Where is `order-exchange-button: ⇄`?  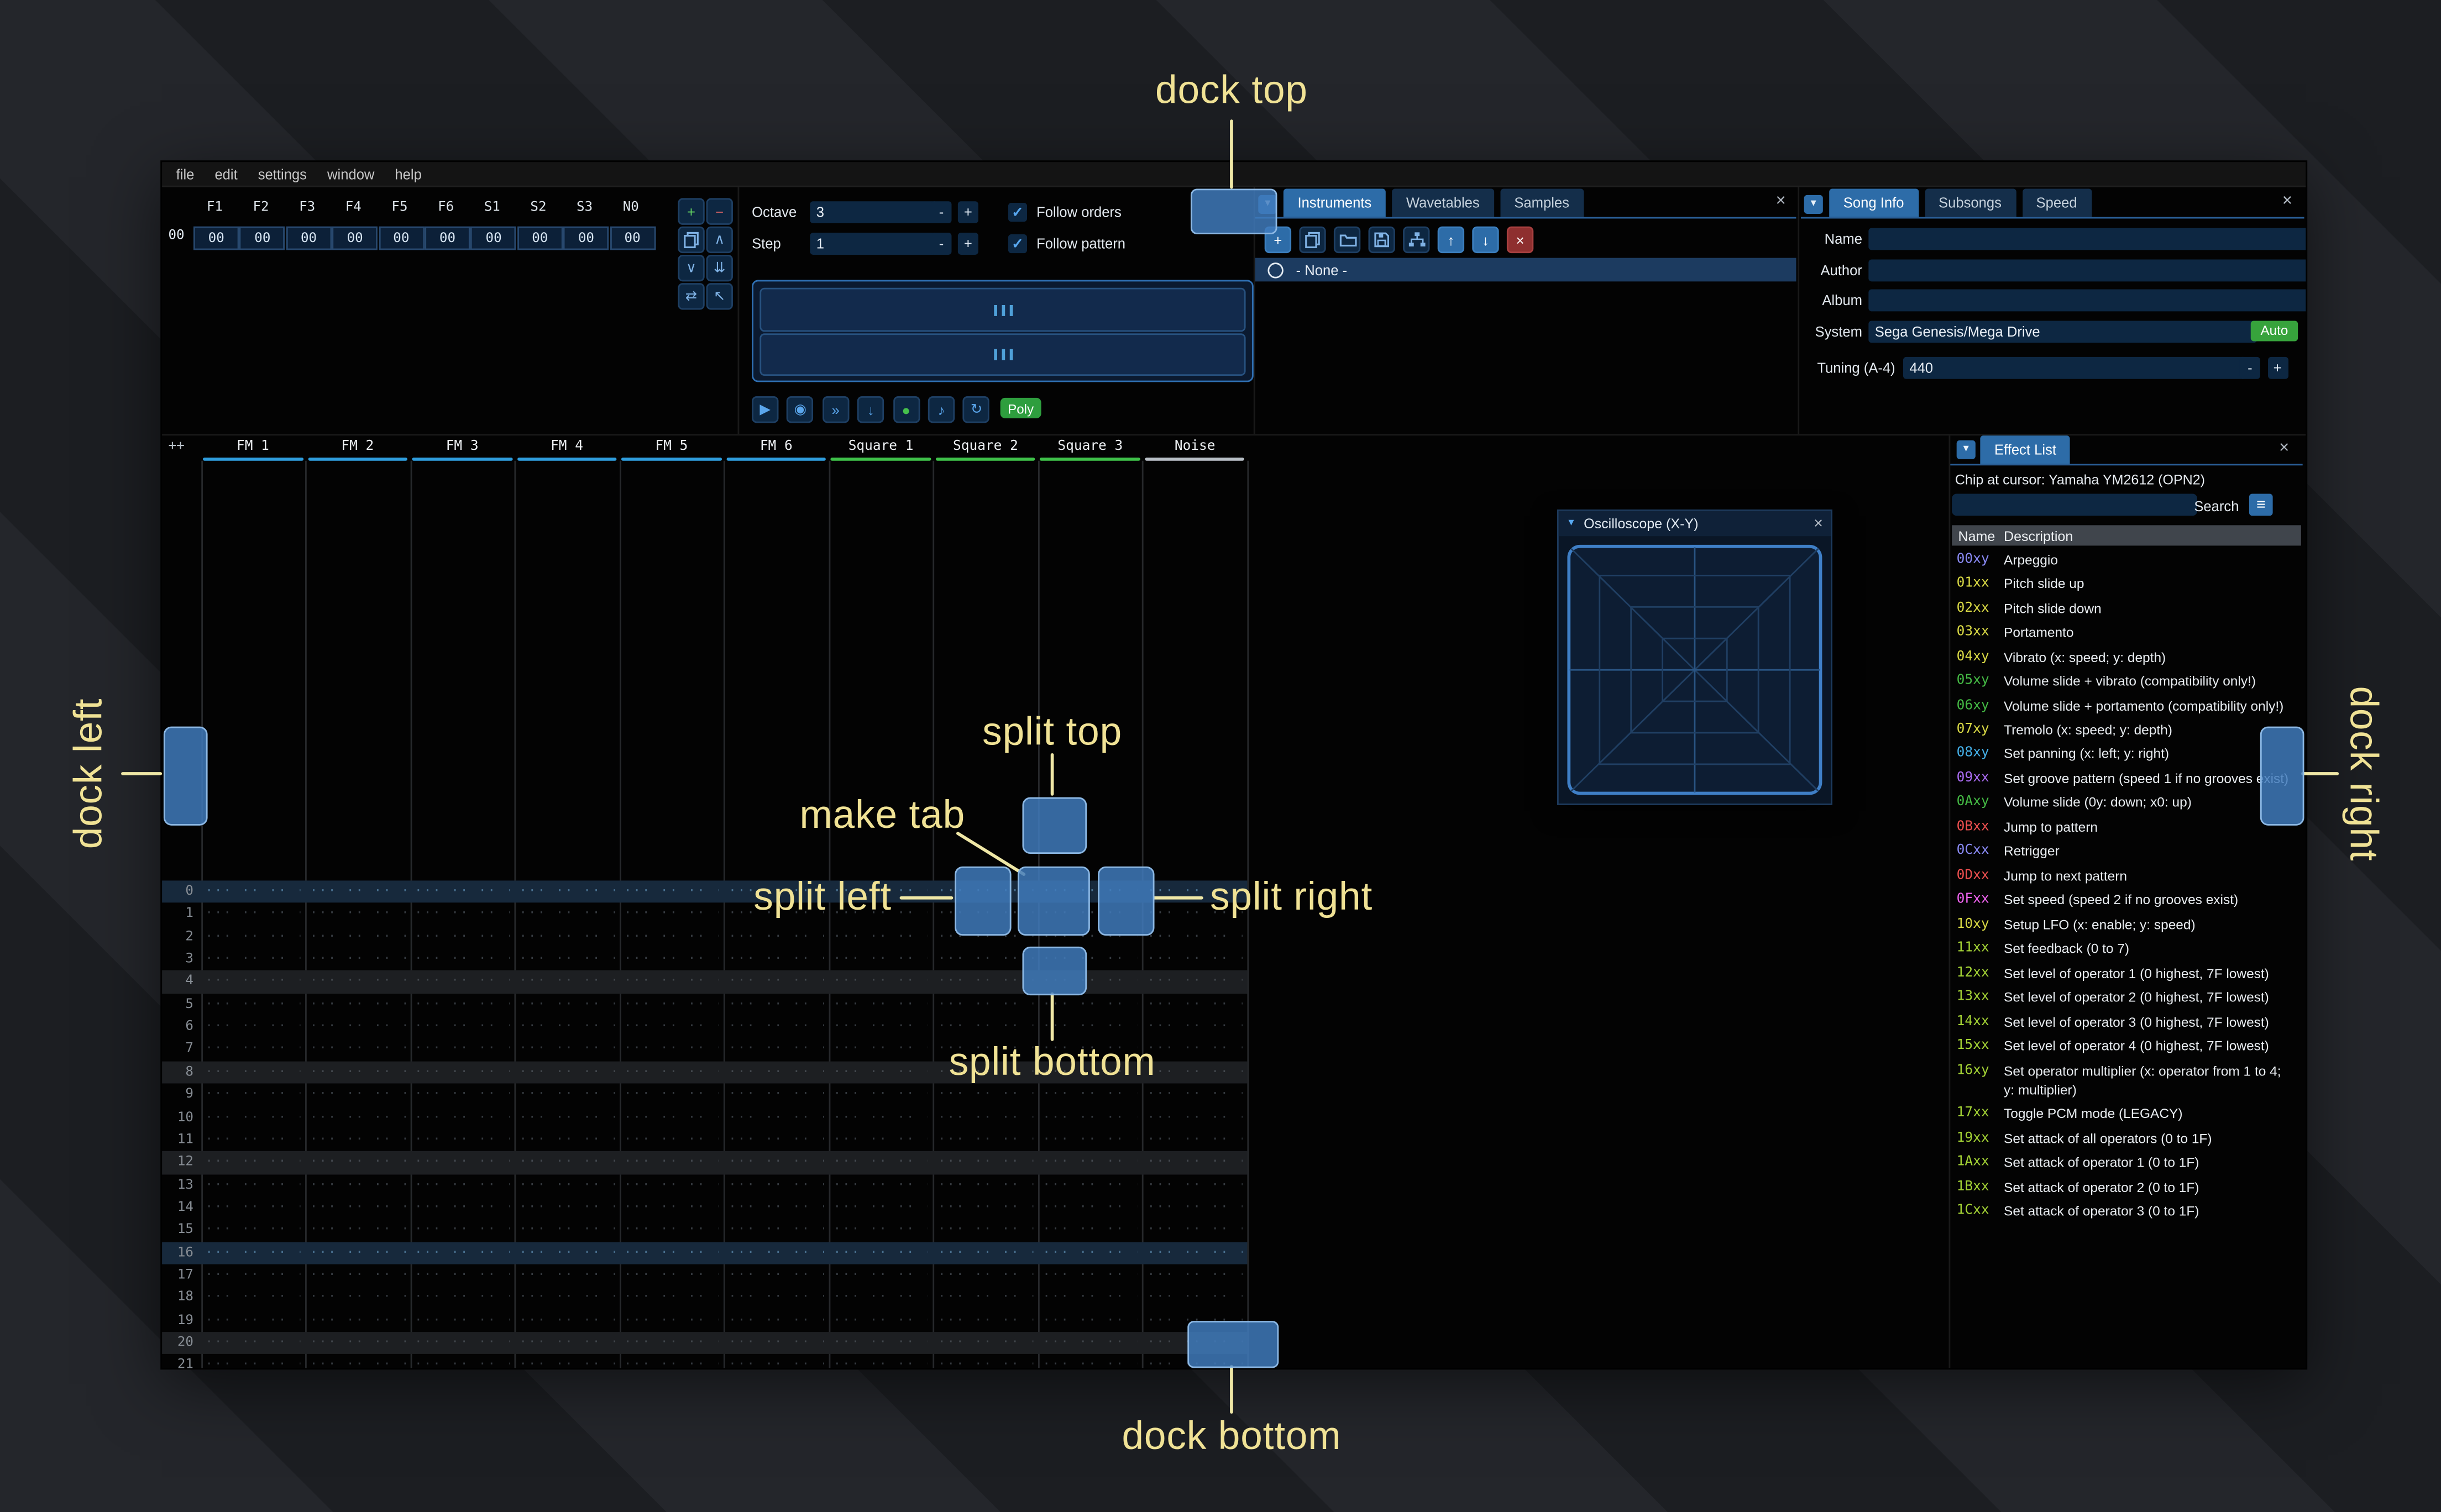 order-exchange-button: ⇄ is located at coordinates (691, 296).